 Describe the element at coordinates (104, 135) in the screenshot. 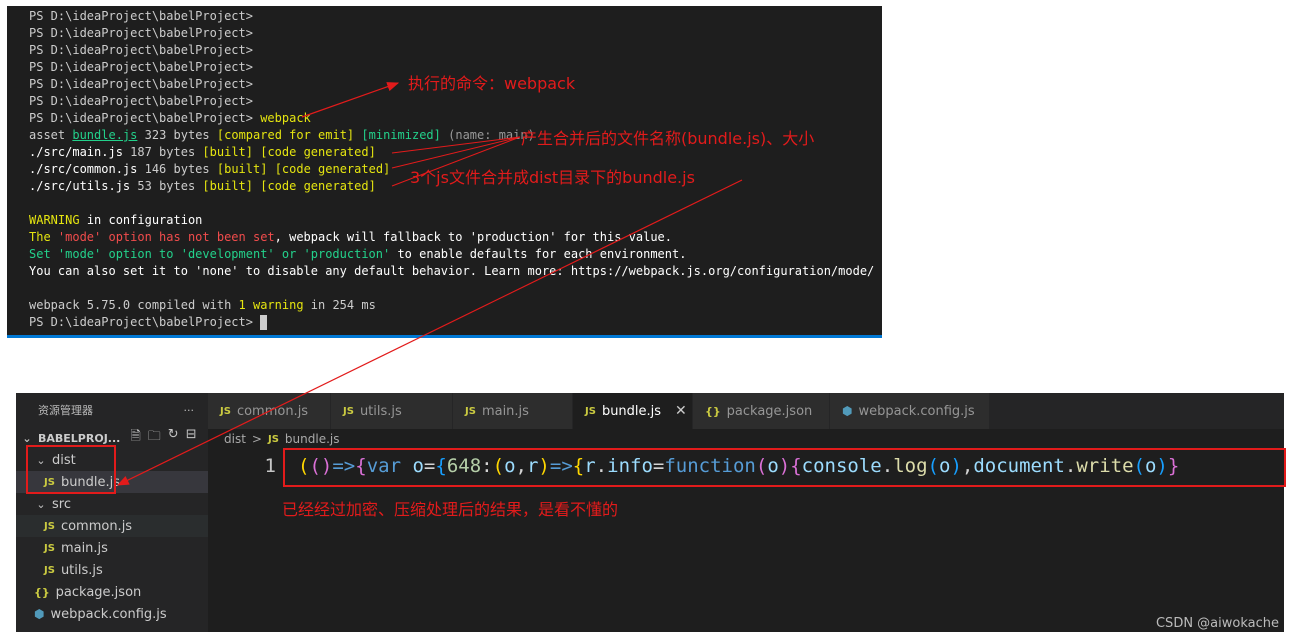

I see `asset-file: bundle.js` at that location.